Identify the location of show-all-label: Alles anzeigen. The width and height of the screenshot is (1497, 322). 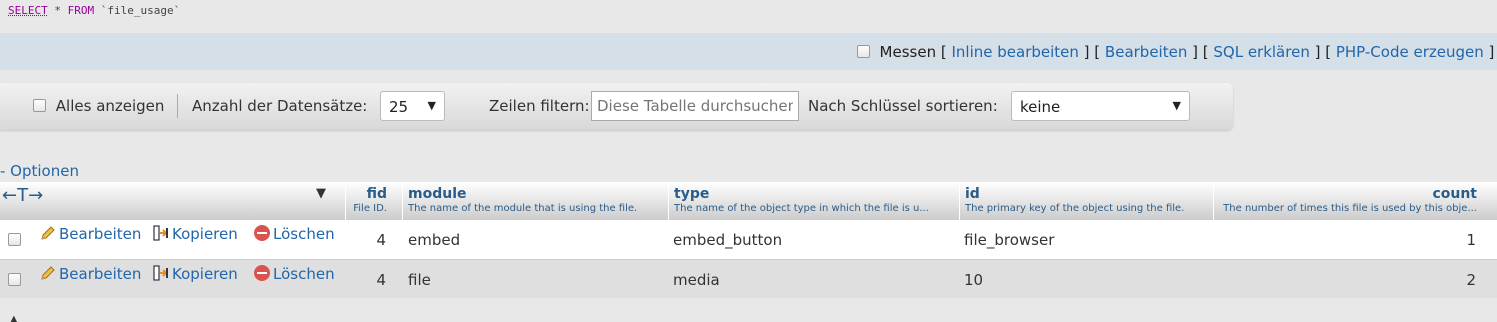
(110, 106).